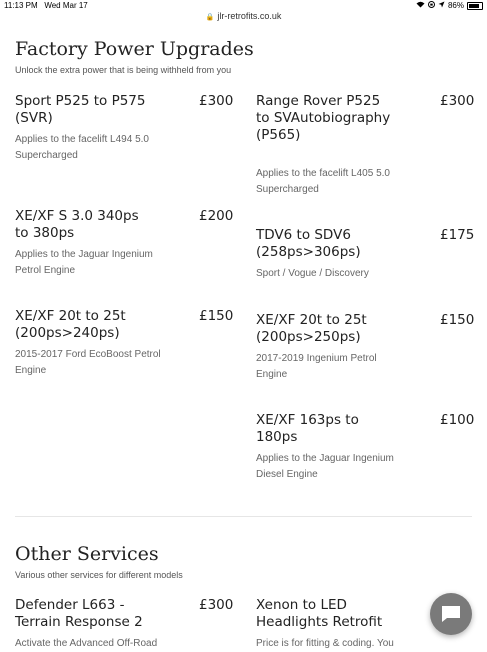  What do you see at coordinates (66, 5) in the screenshot?
I see `status-date: Wed Mar 17` at bounding box center [66, 5].